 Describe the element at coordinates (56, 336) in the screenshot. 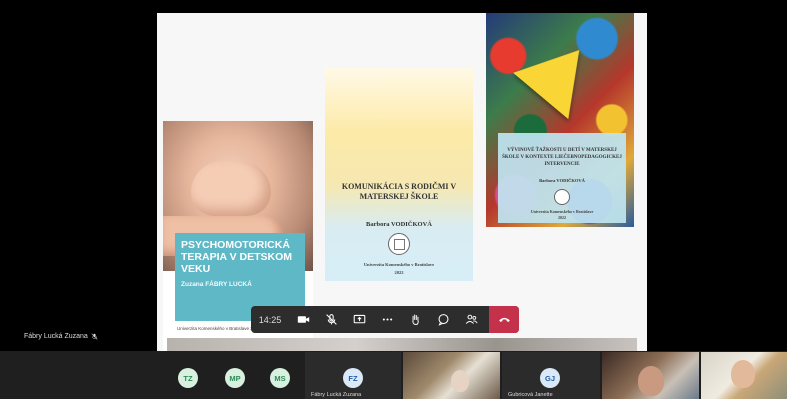

I see `presenter-name-text: Fábry Lucká Zuzana` at that location.